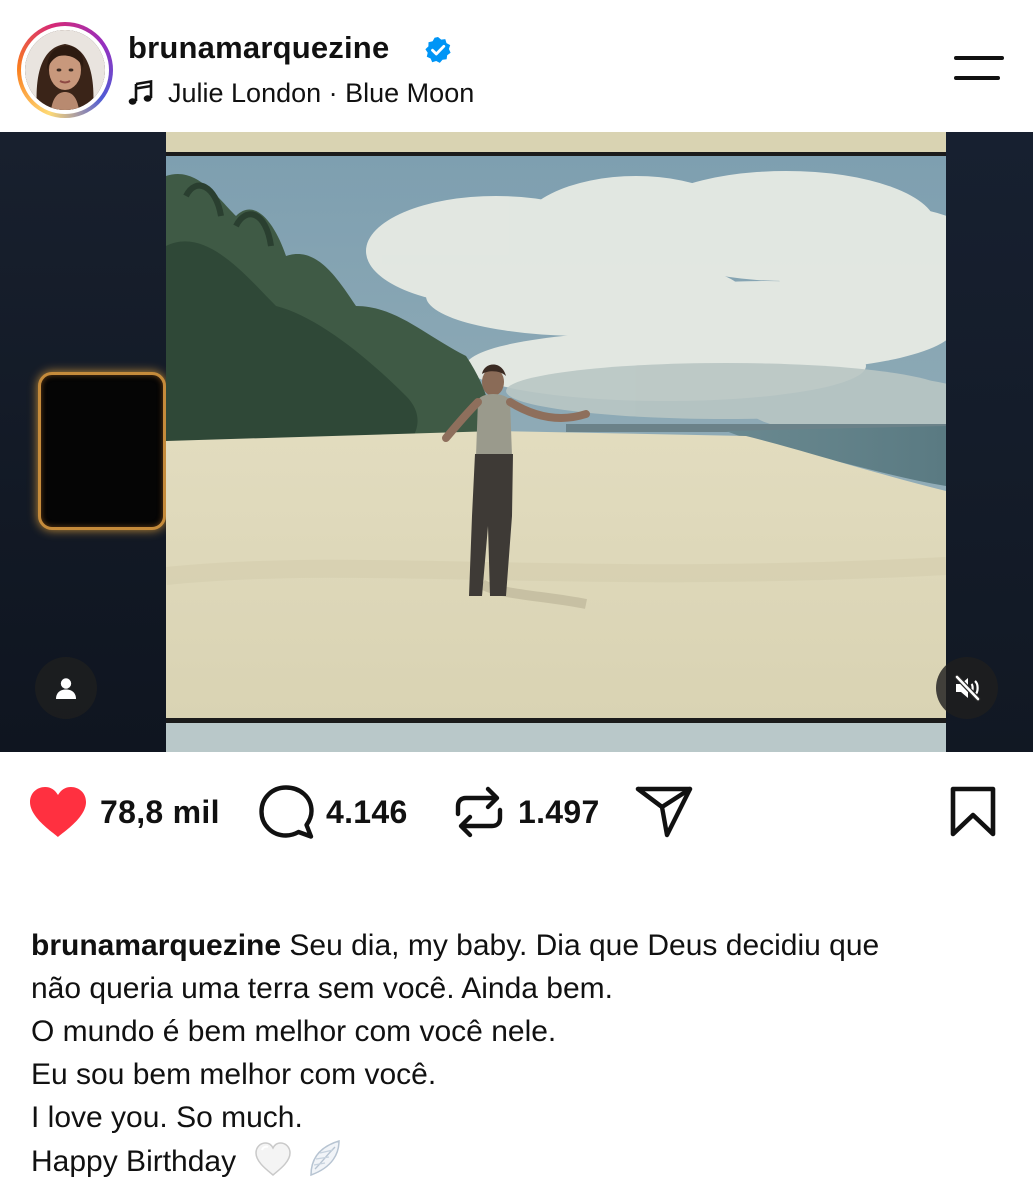 This screenshot has height=1200, width=1033. What do you see at coordinates (286, 812) in the screenshot?
I see `comment-bubble-icon` at bounding box center [286, 812].